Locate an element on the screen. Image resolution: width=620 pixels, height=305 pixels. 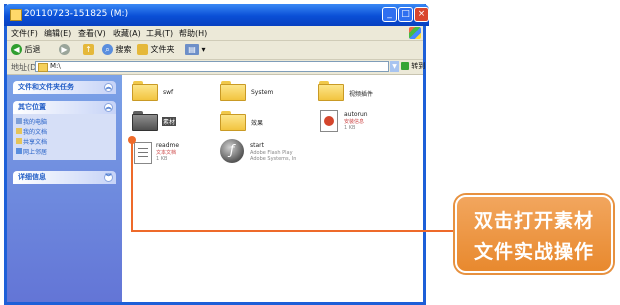
panel-header-file-tasks: 文件和文件夹任务 ︽ is located at coordinates (64, 87).